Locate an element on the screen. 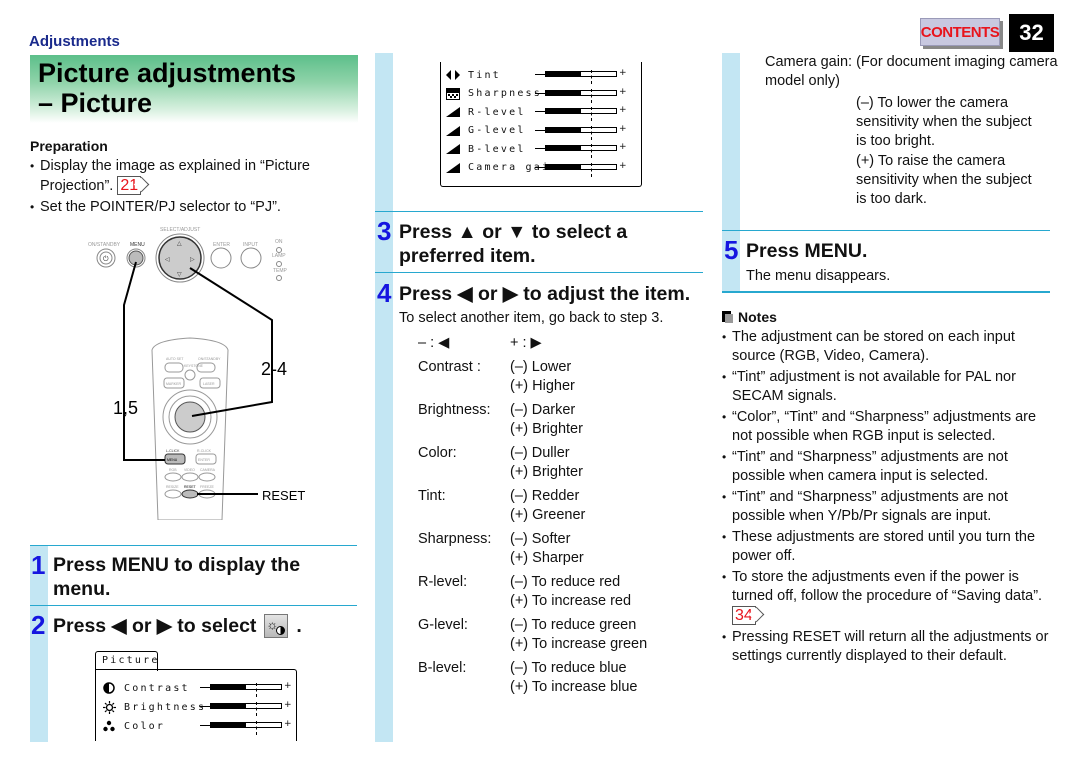 This screenshot has width=1080, height=764. label-lamp: LAMP is located at coordinates (279, 256).